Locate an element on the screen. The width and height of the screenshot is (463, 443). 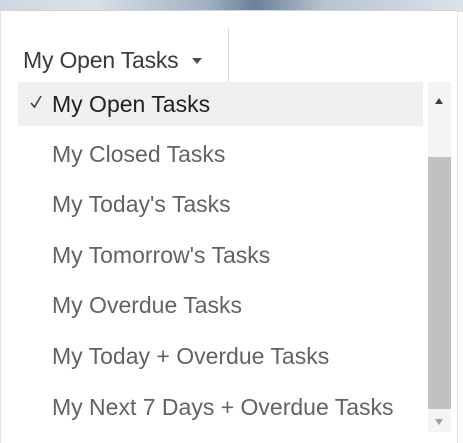
menu-option-my-todays-tasks: My Today's Tasks is located at coordinates (220, 204).